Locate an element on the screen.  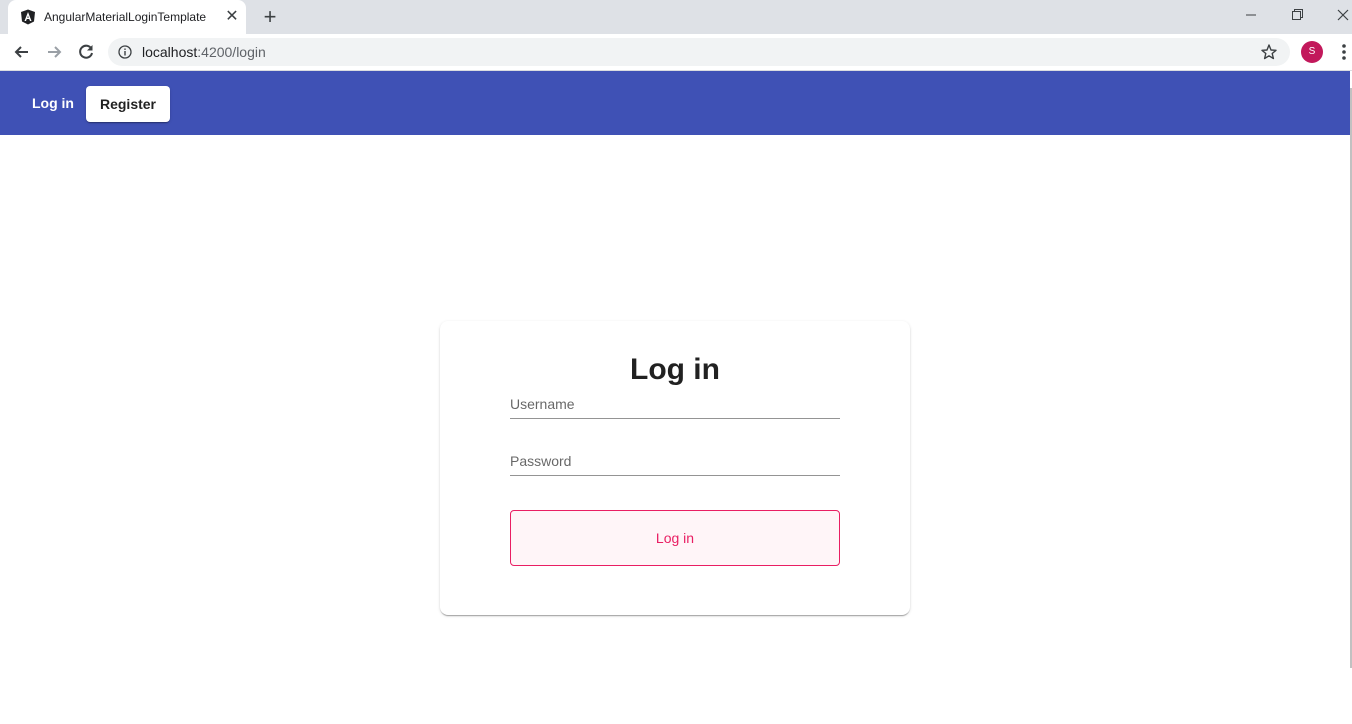
app-toolbar: Log in Register is located at coordinates (675, 103).